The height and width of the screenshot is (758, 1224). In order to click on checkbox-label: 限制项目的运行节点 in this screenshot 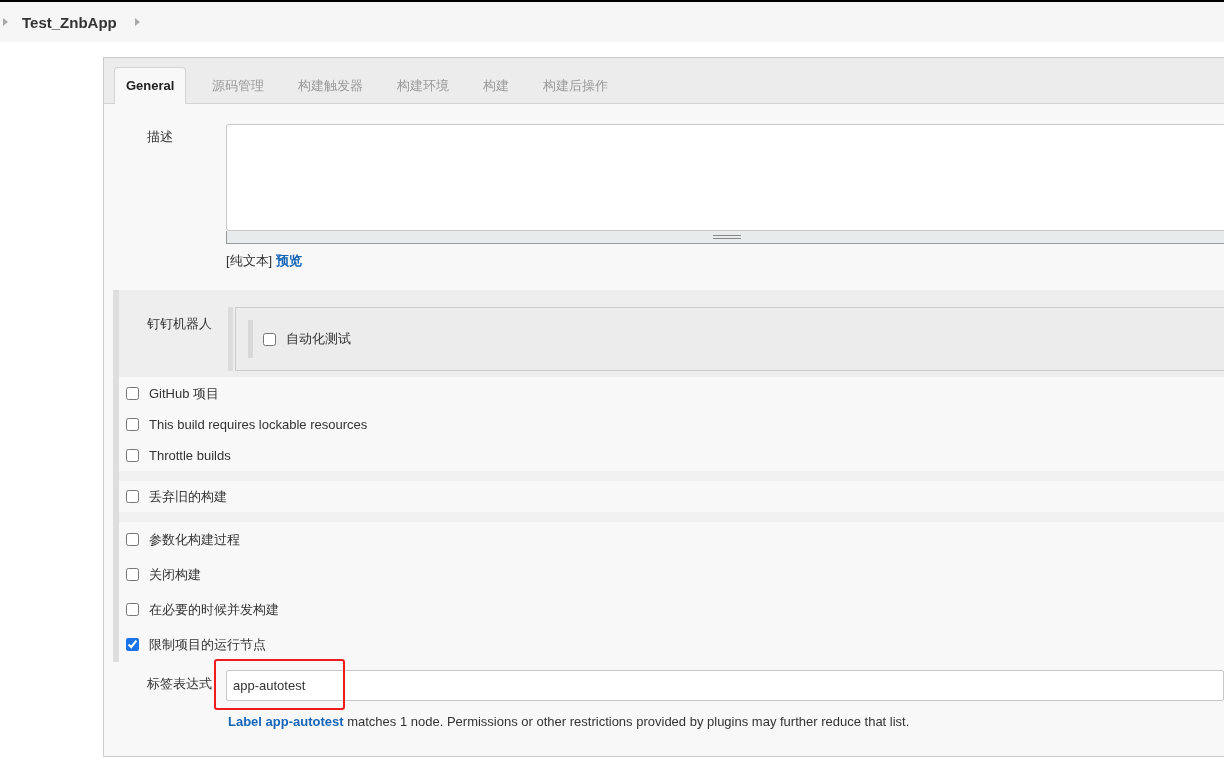, I will do `click(207, 644)`.